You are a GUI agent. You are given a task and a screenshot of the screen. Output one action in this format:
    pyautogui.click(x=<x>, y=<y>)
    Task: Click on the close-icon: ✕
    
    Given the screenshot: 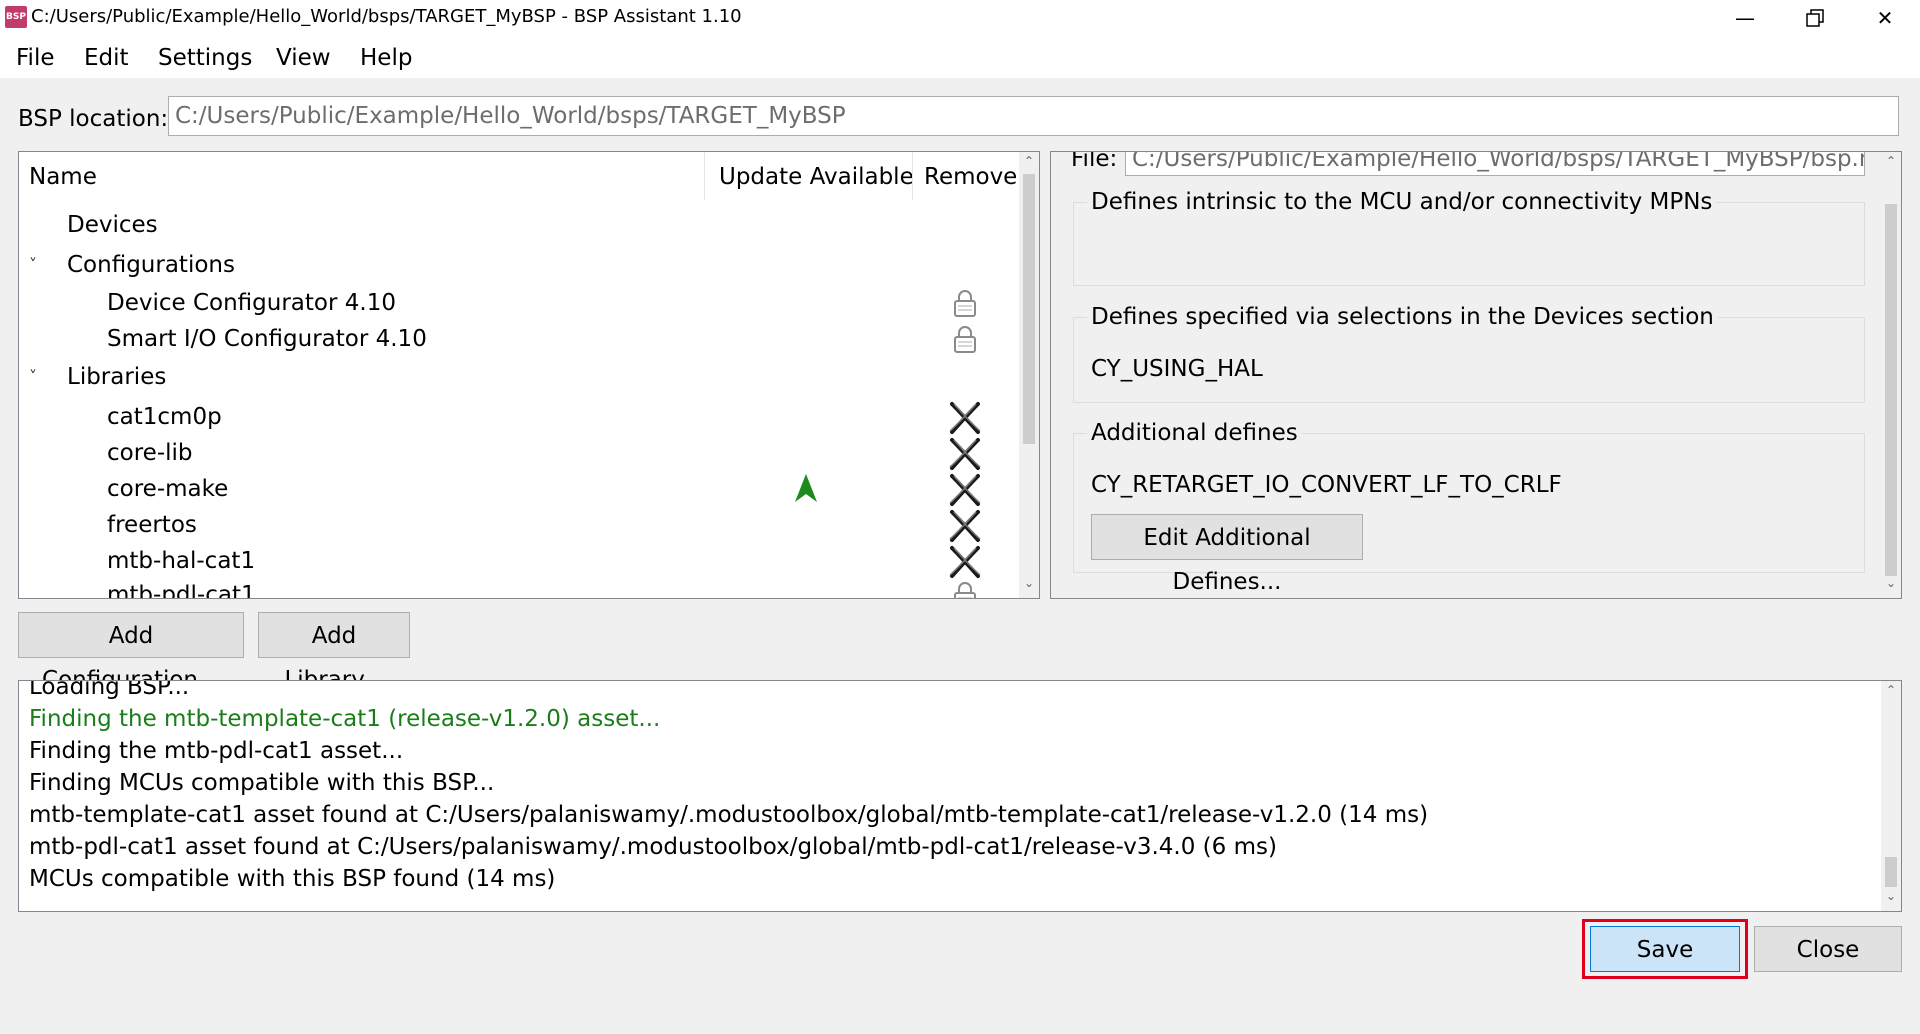 What is the action you would take?
    pyautogui.click(x=1885, y=18)
    